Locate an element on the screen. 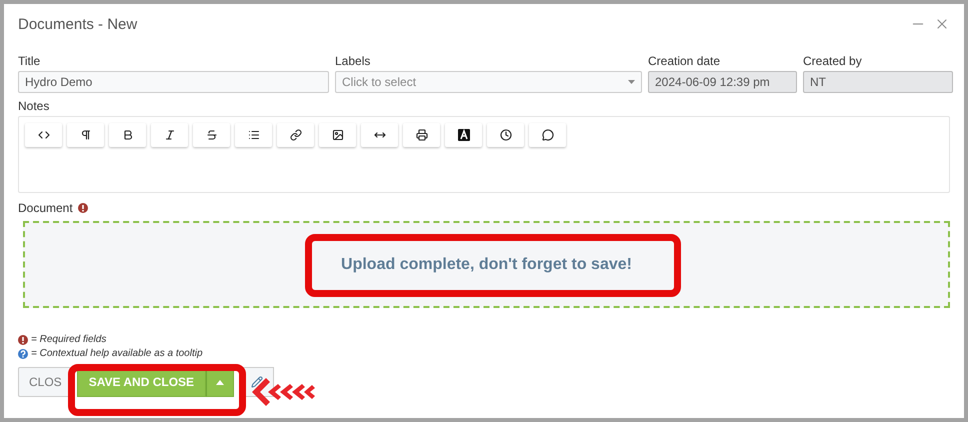 This screenshot has width=968, height=422. italic-icon is located at coordinates (170, 135).